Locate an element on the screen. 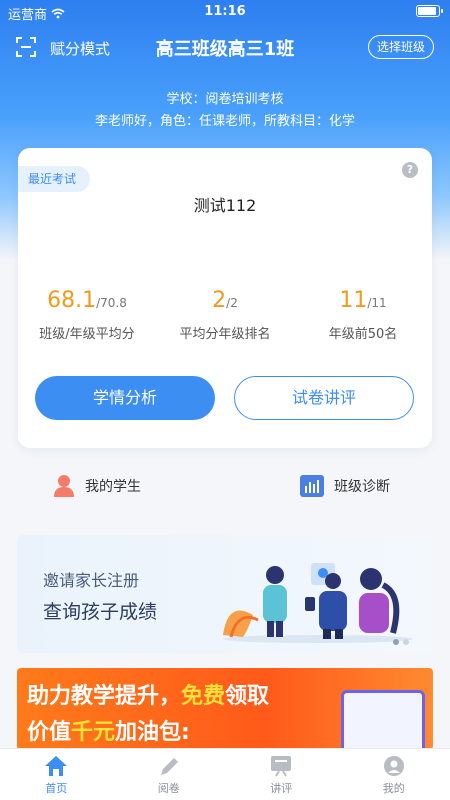  tab-label: 我的 is located at coordinates (393, 788).